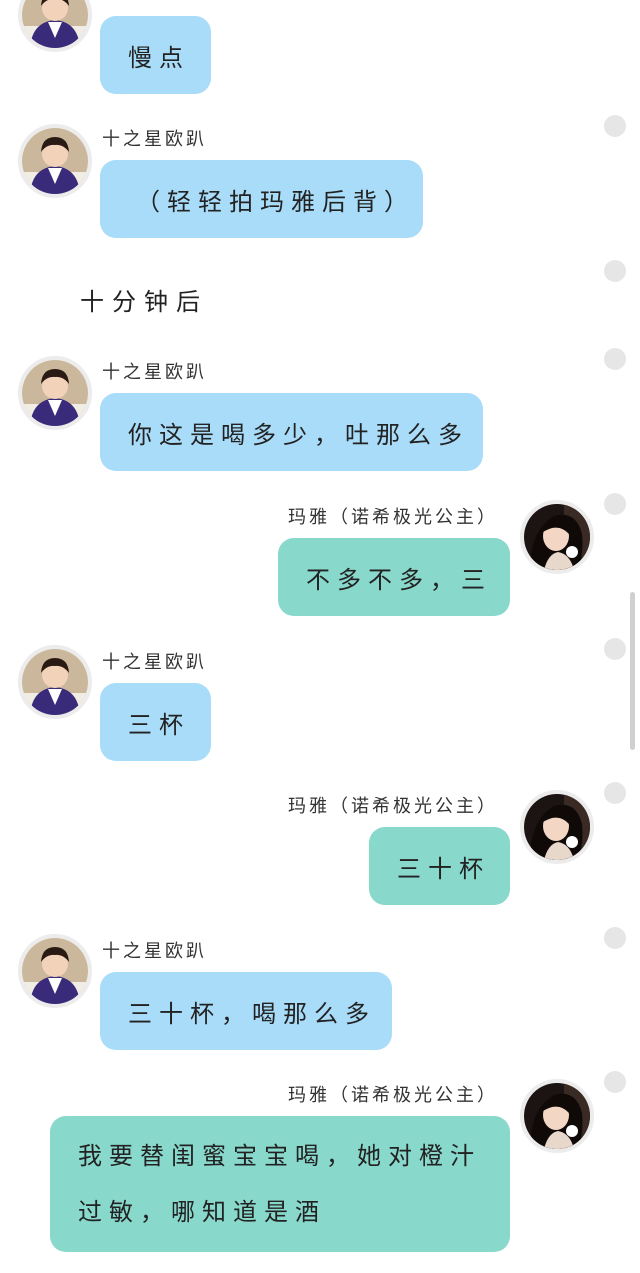  Describe the element at coordinates (394, 577) in the screenshot. I see `message-bubble: 不多不多，三` at that location.